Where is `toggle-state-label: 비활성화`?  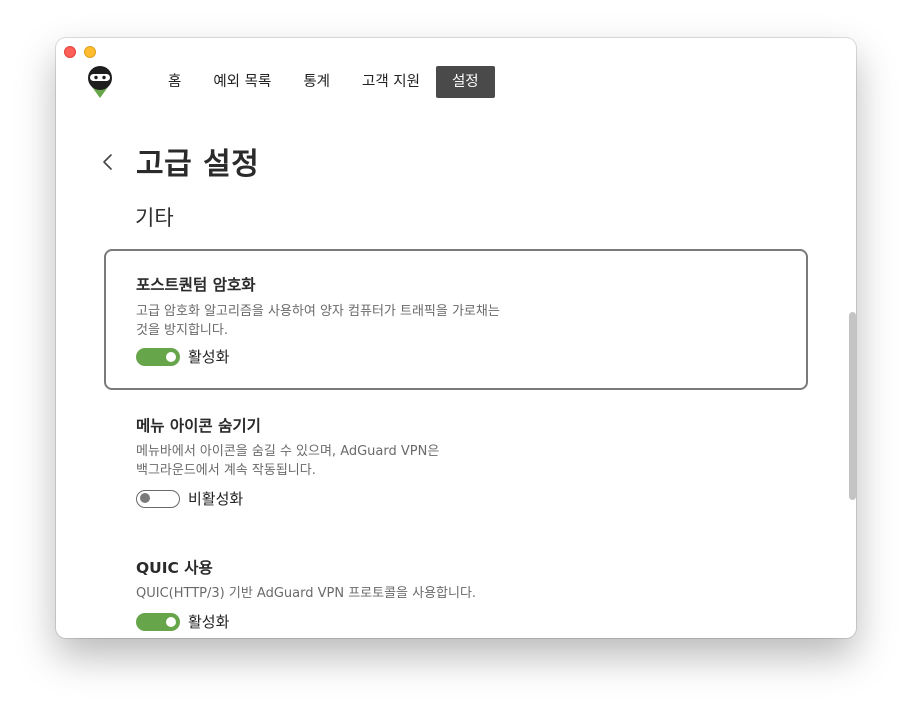
toggle-state-label: 비활성화 is located at coordinates (216, 499).